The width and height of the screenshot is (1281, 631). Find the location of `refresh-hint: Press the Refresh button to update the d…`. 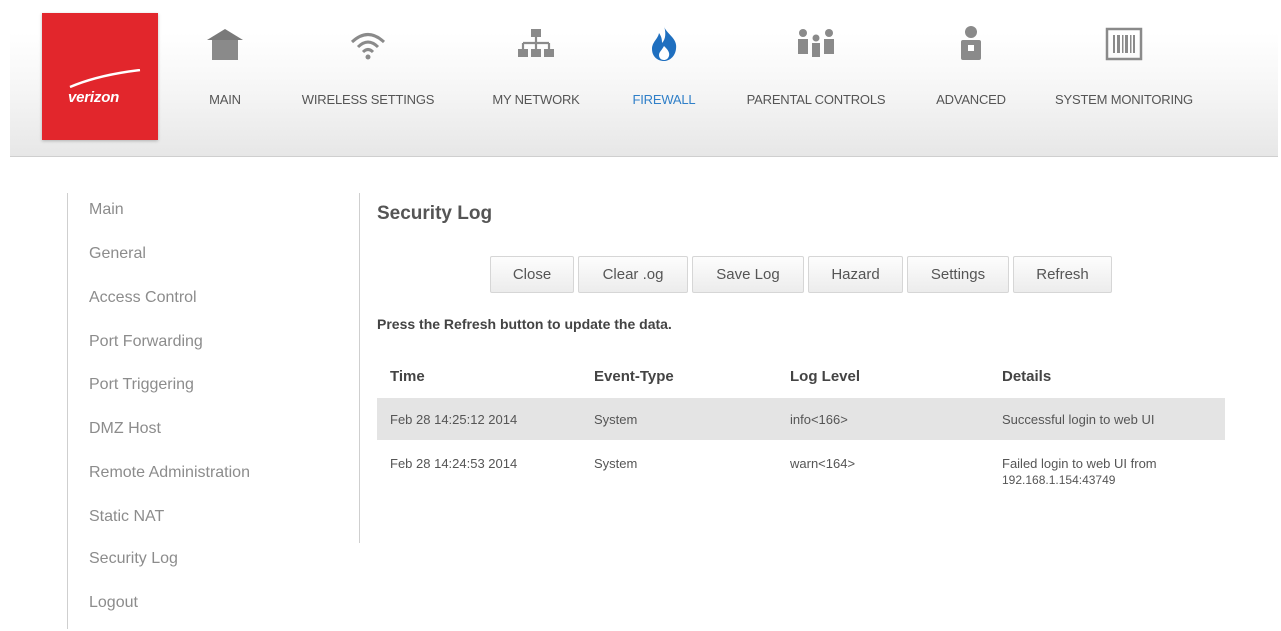

refresh-hint: Press the Refresh button to update the d… is located at coordinates (524, 324).